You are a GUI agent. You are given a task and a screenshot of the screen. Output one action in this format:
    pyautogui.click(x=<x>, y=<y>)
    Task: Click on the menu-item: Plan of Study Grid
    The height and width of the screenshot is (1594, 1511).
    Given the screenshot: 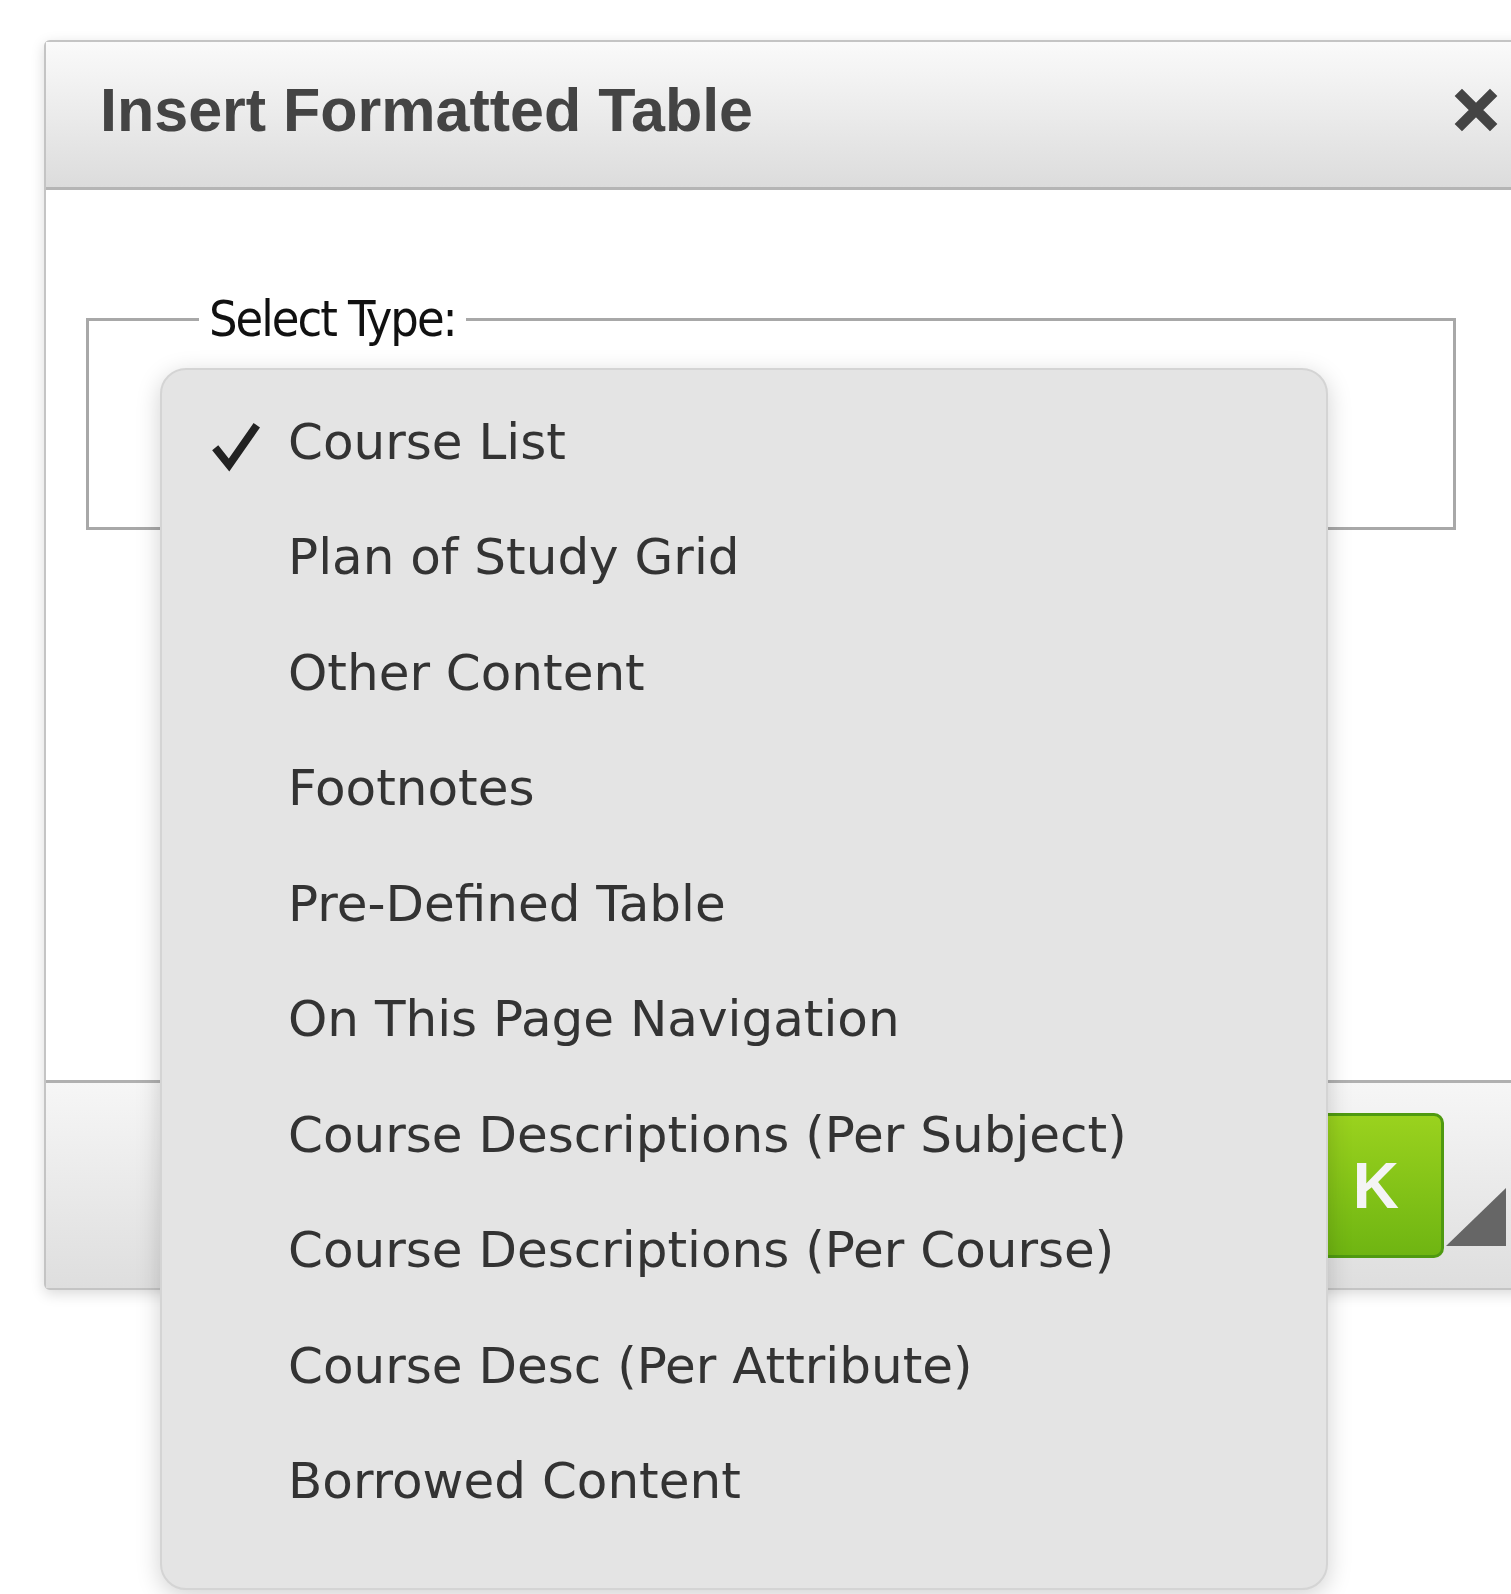 What is the action you would take?
    pyautogui.click(x=768, y=557)
    